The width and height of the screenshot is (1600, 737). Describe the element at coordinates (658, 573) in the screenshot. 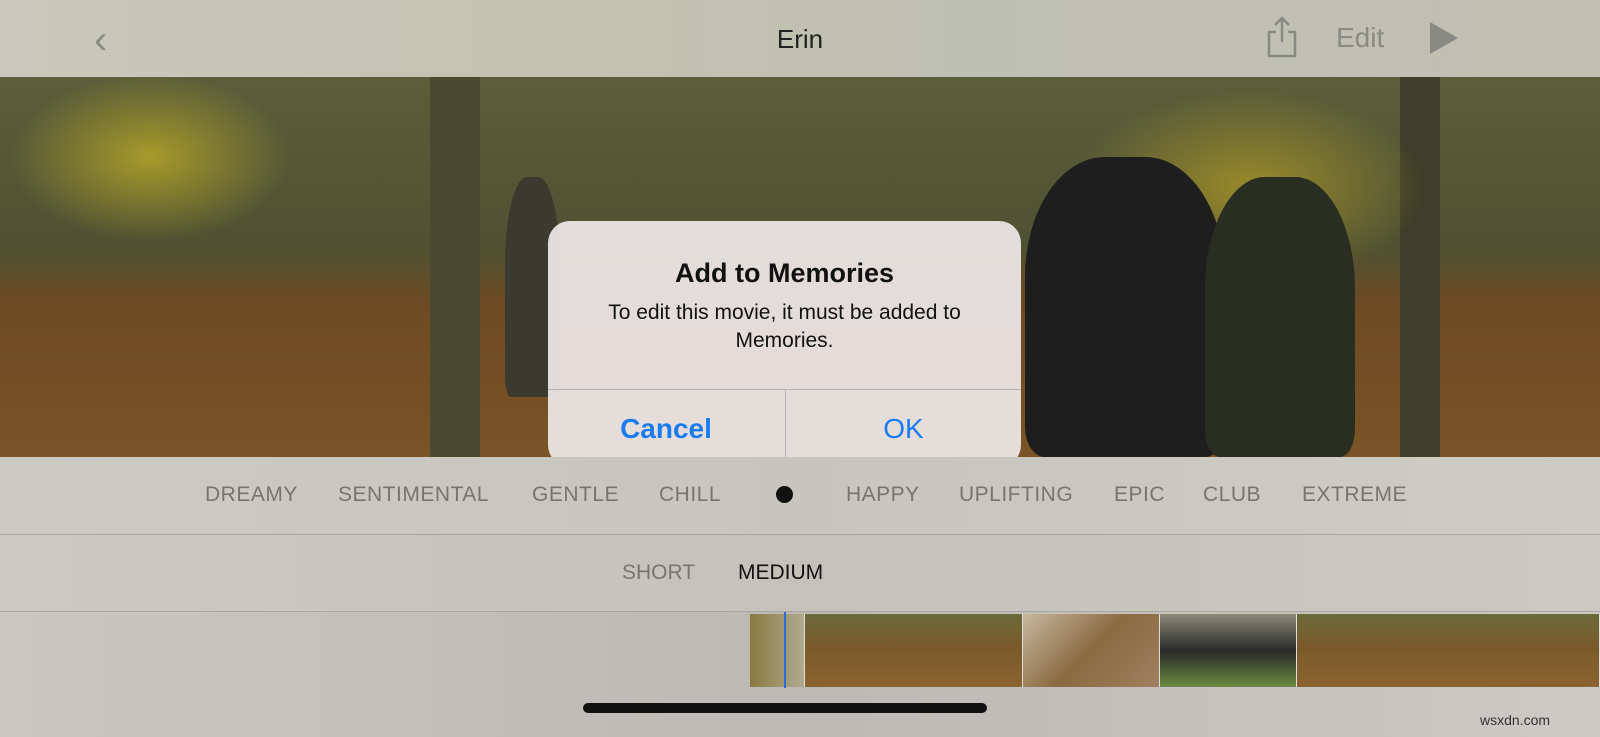

I see `length-short: SHORT` at that location.